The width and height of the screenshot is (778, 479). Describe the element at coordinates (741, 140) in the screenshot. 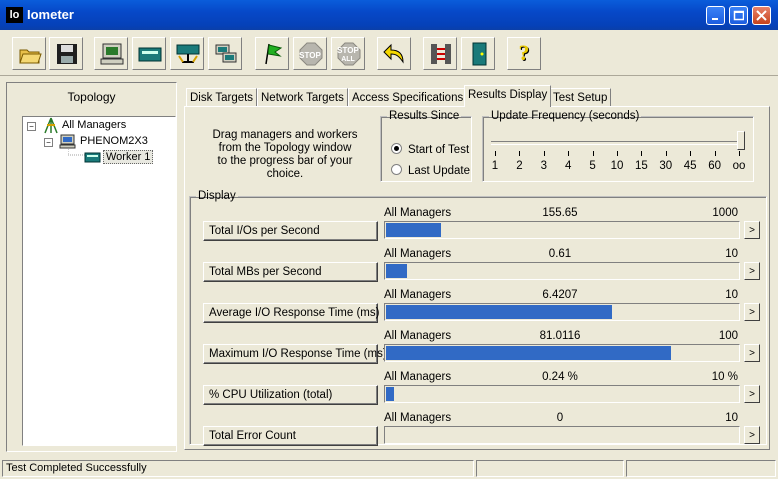

I see `update-frequency-slider-thumb` at that location.